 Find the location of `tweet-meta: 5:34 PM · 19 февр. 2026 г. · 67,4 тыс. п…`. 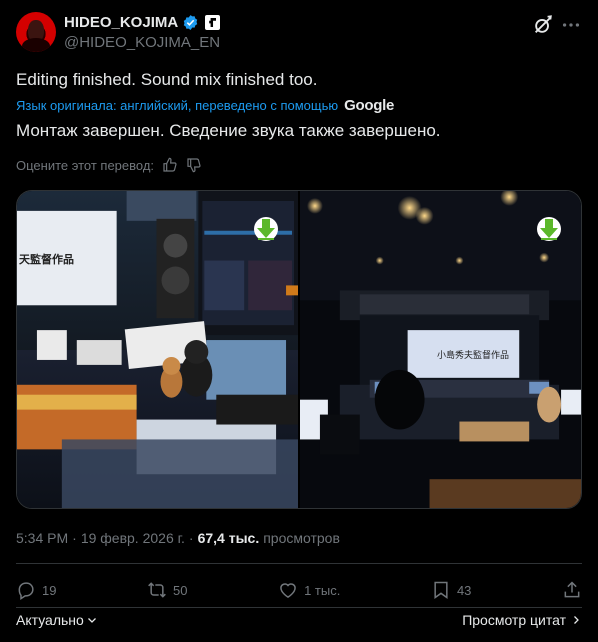

tweet-meta: 5:34 PM · 19 февр. 2026 г. · 67,4 тыс. п… is located at coordinates (178, 538).